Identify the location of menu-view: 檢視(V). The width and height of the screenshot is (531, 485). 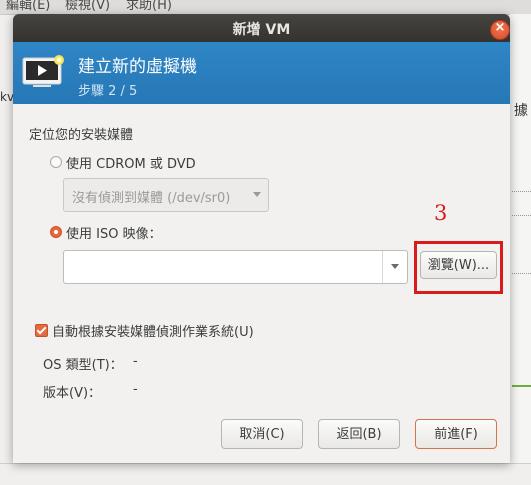
(87, 6).